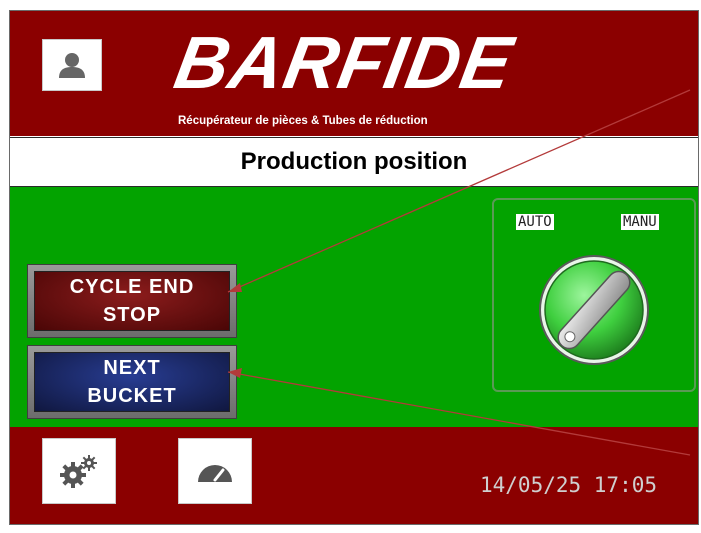  I want to click on annotation-line-next, so click(459, 413).